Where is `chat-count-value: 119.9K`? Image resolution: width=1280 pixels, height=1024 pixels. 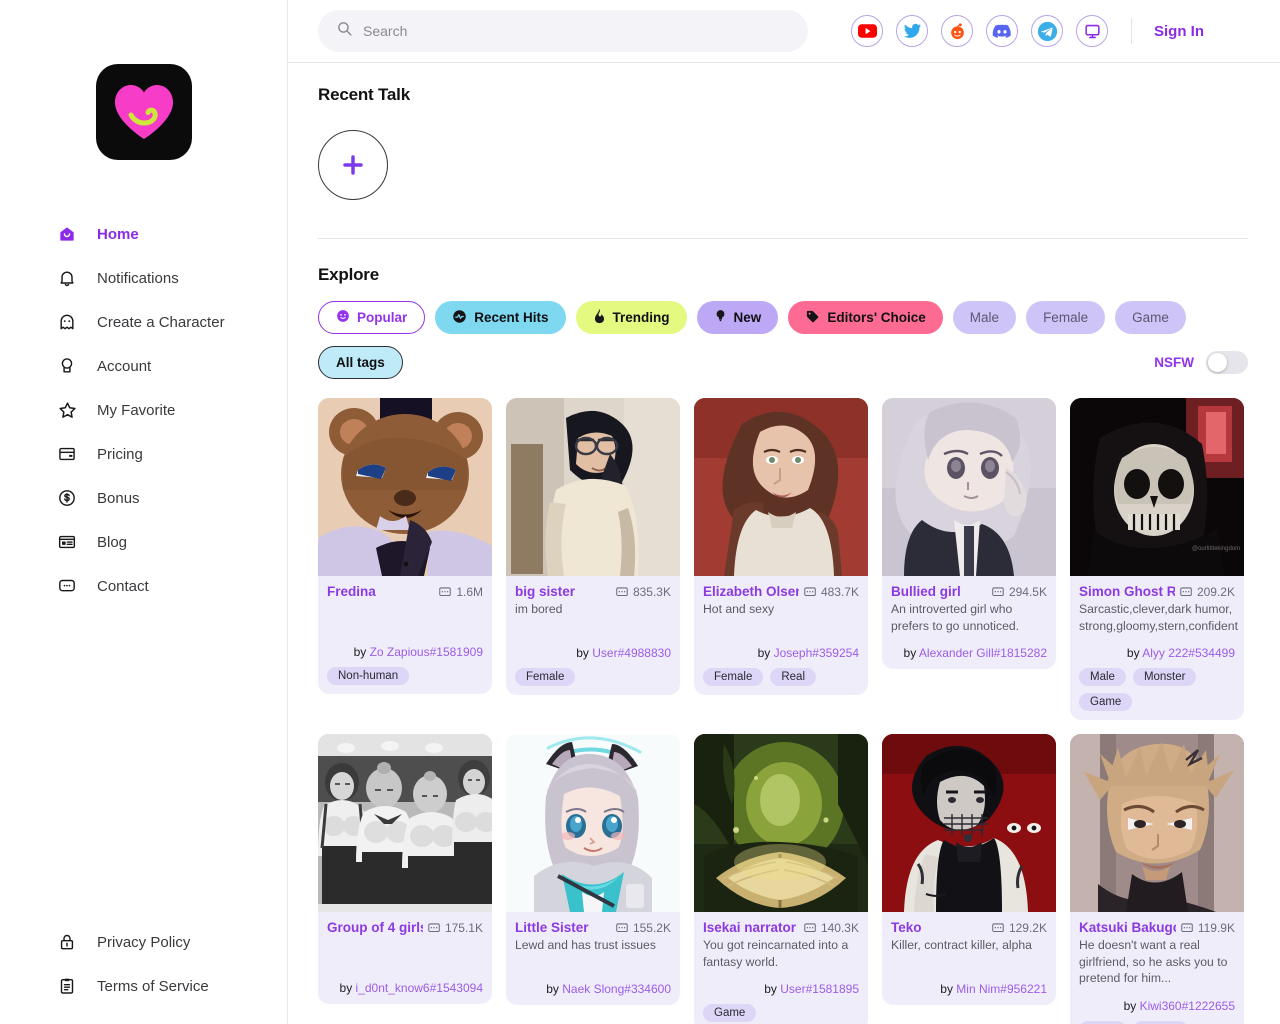
chat-count-value: 119.9K is located at coordinates (1216, 927).